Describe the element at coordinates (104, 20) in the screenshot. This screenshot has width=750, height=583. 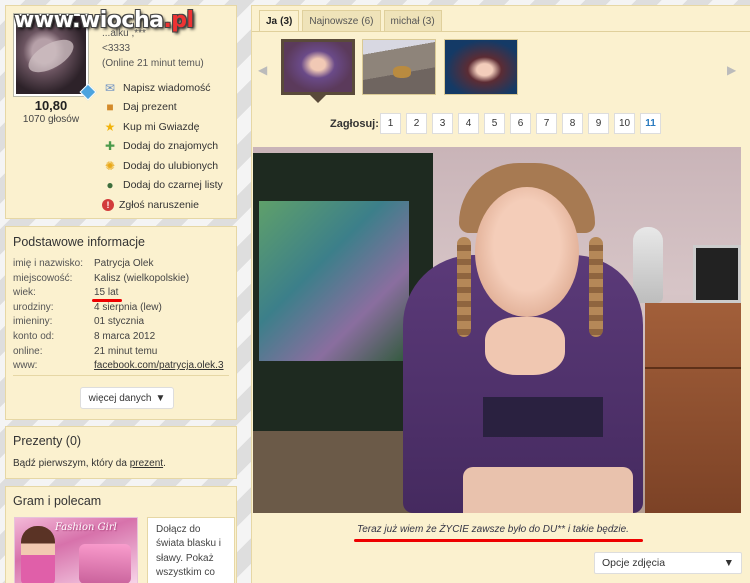
I see `wiocha-watermark-logo: www.wiocha.pl` at that location.